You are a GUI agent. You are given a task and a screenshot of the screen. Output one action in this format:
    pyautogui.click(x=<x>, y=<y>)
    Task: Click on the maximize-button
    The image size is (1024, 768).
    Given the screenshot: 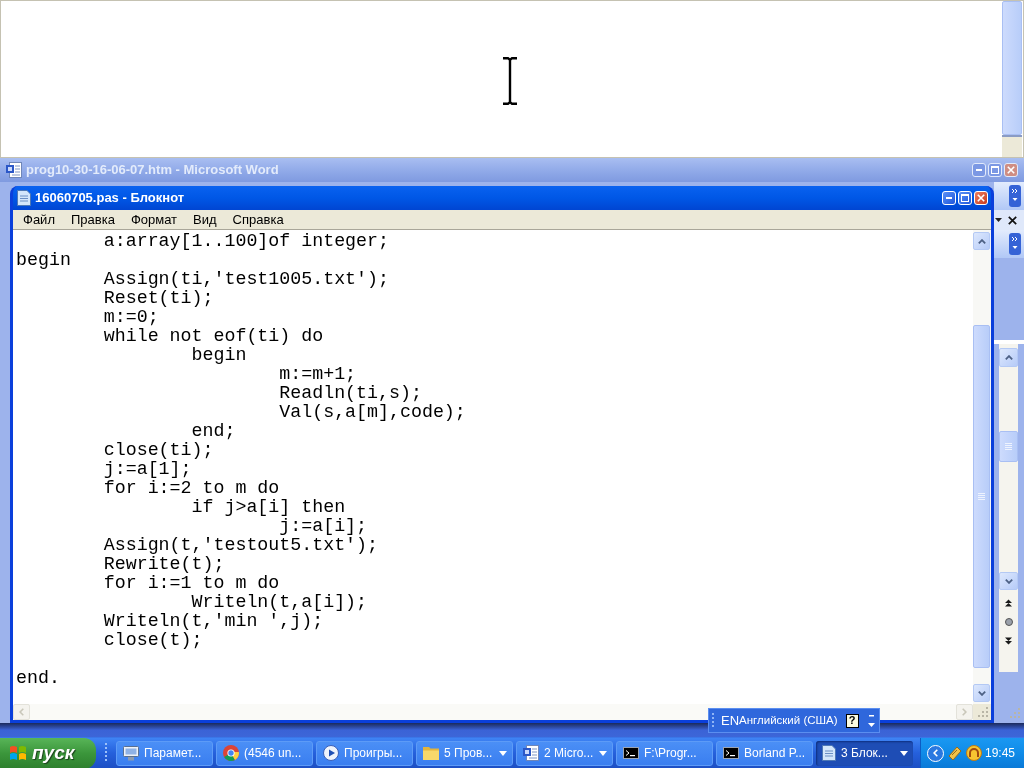 What is the action you would take?
    pyautogui.click(x=995, y=170)
    